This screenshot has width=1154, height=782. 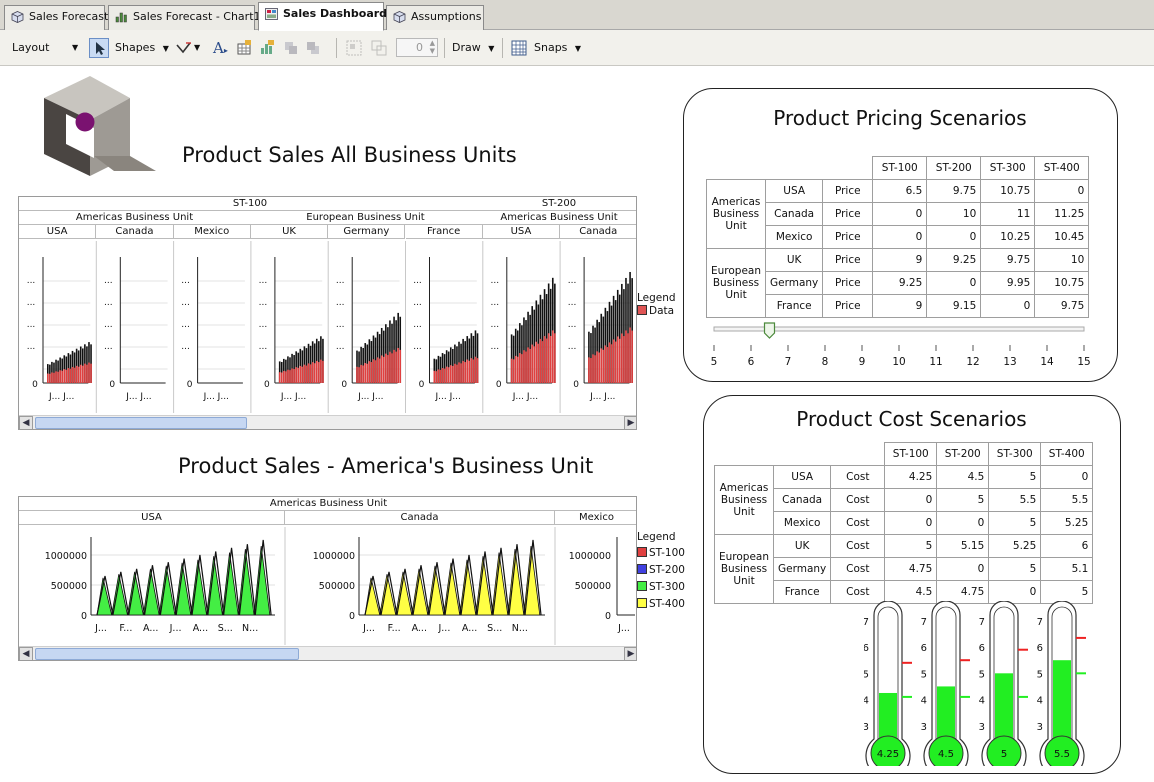 What do you see at coordinates (954, 306) in the screenshot?
I see `value-cell: 9.15` at bounding box center [954, 306].